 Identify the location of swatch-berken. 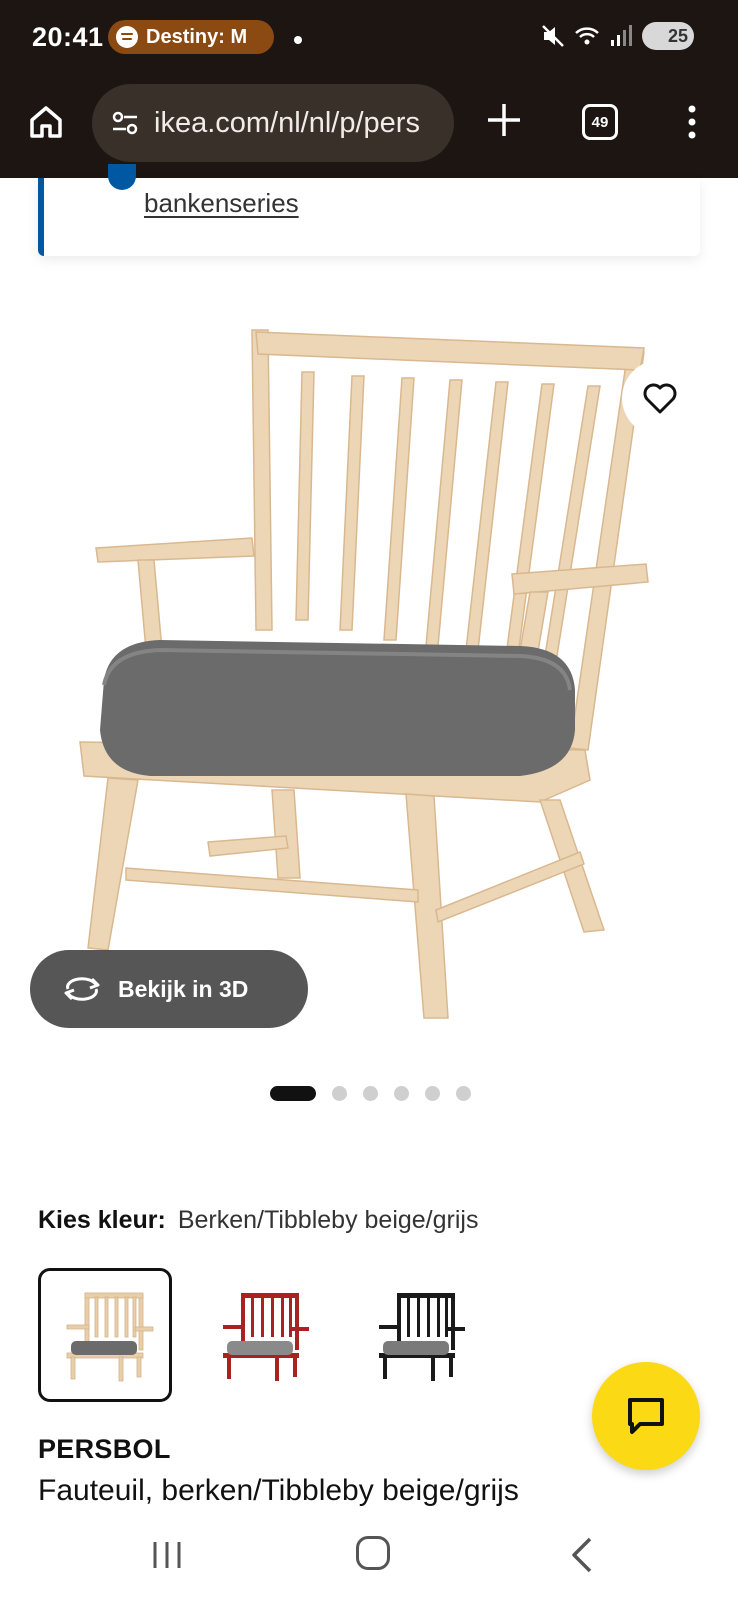
(105, 1335).